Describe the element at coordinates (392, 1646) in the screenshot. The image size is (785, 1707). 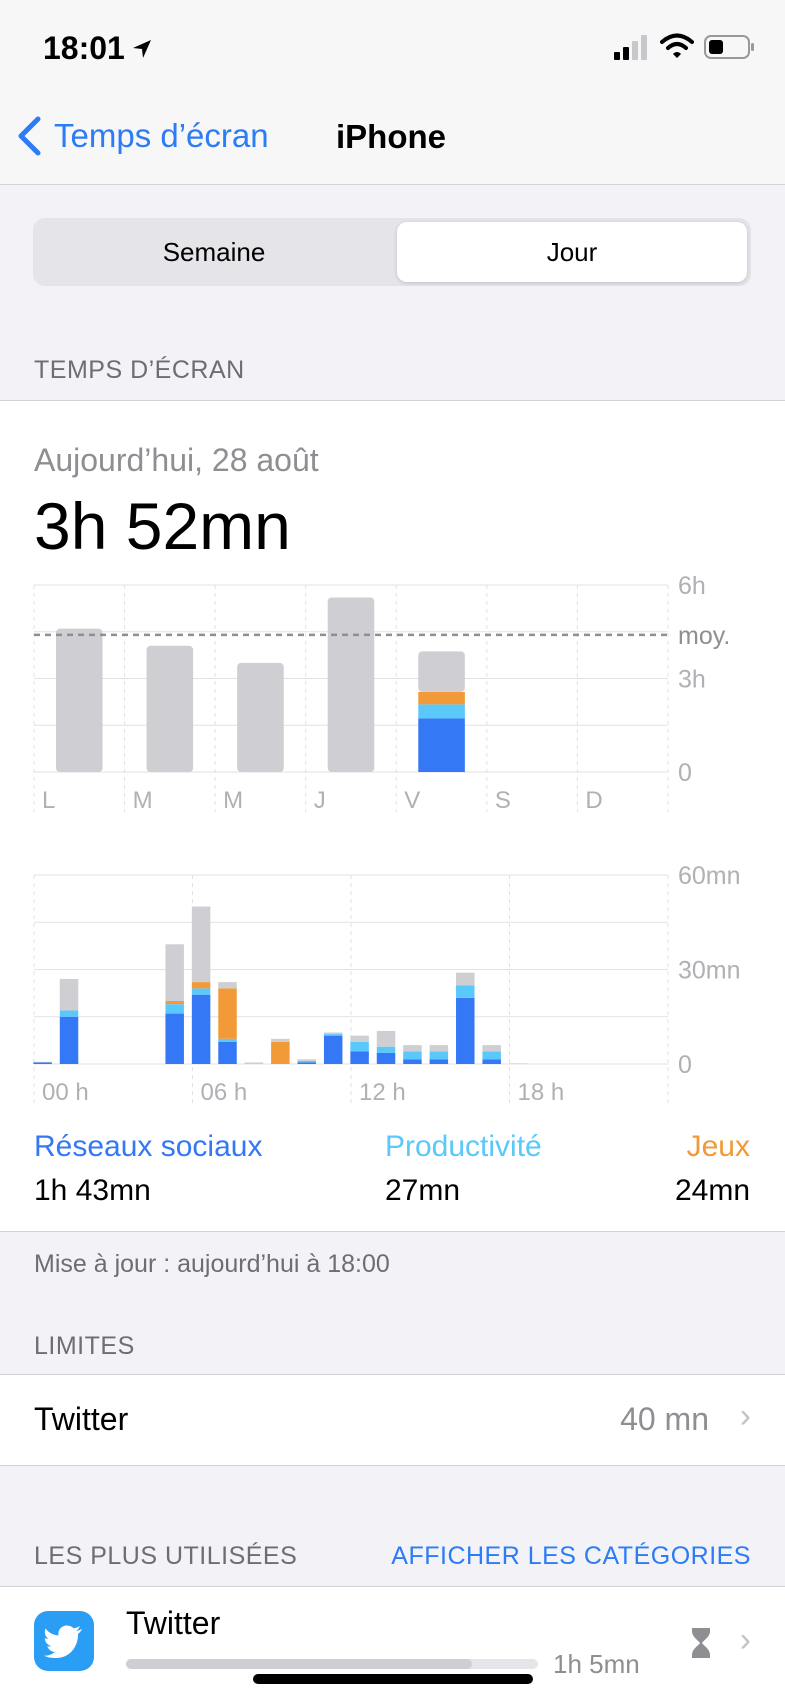
I see `most-used-row-twitter: Twitter 1h 5mn ›` at that location.